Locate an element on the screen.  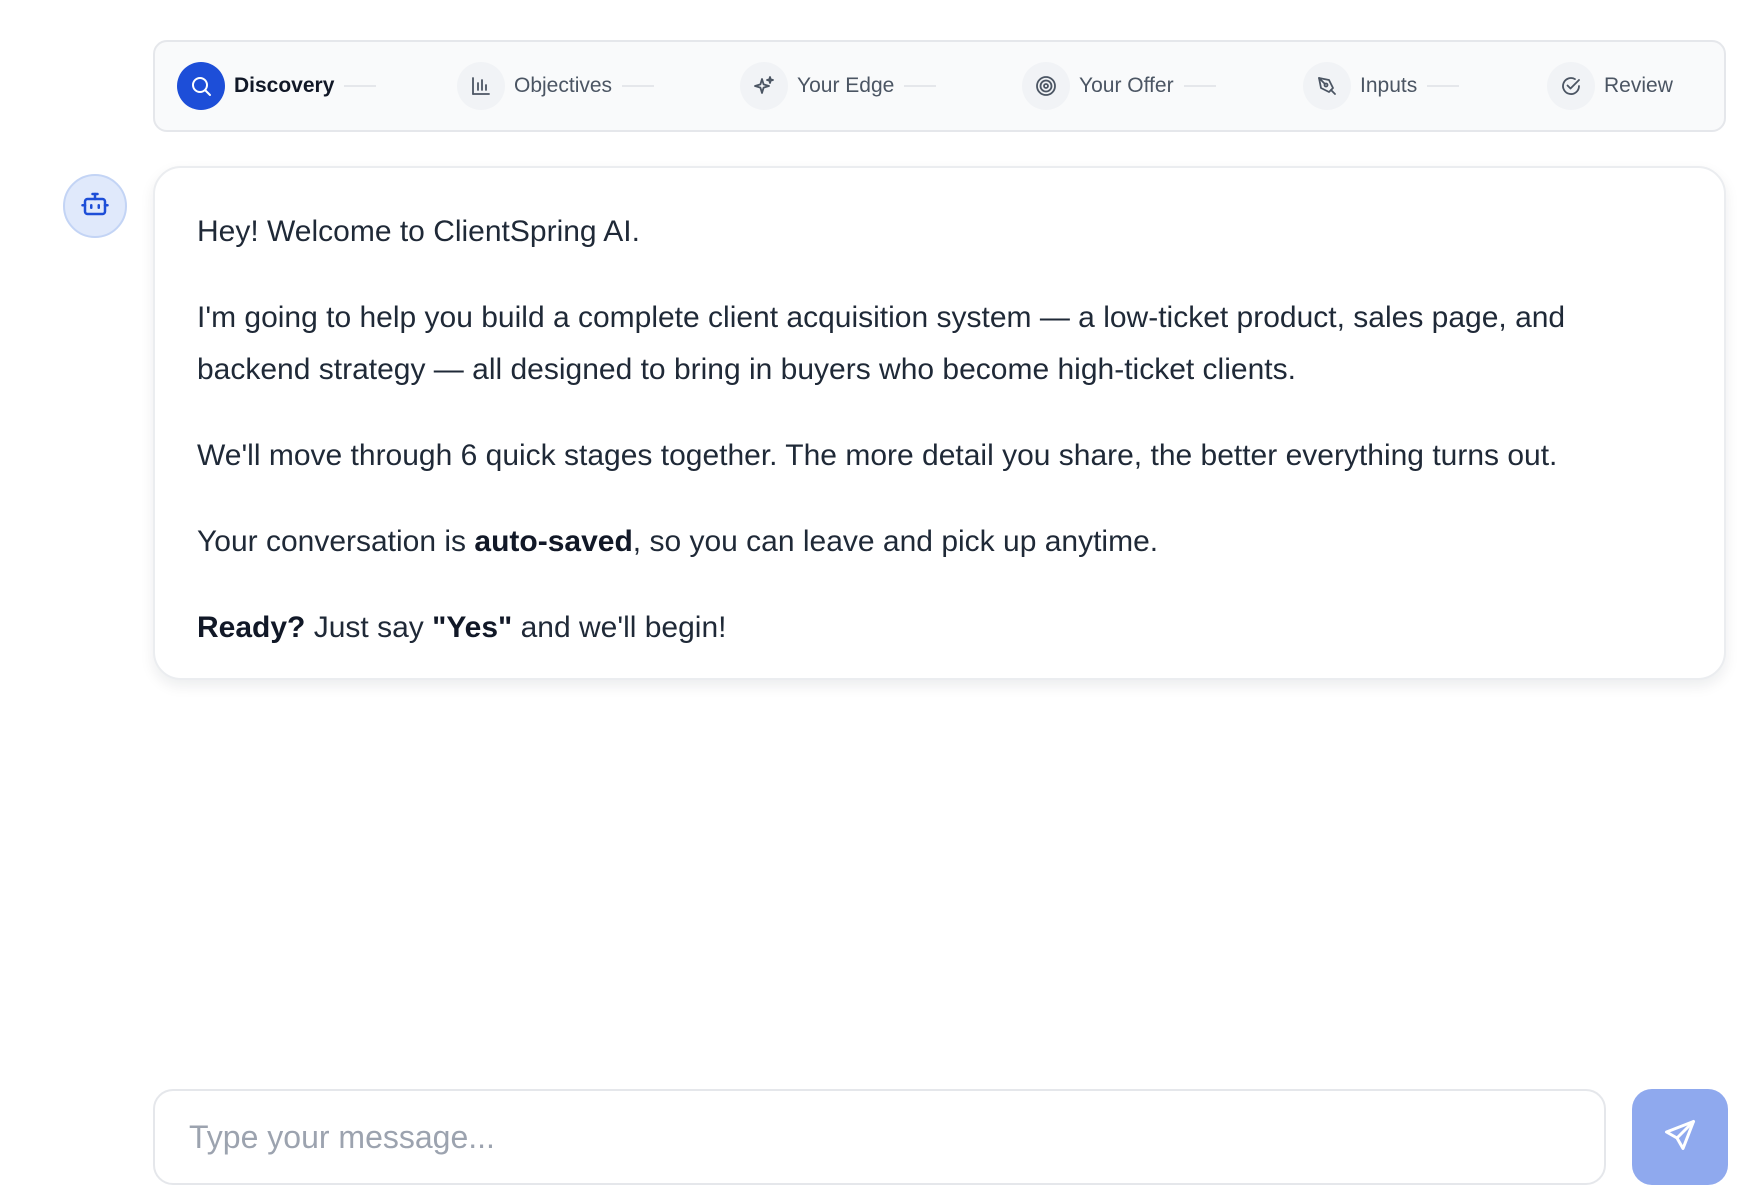
send-button is located at coordinates (1680, 1137).